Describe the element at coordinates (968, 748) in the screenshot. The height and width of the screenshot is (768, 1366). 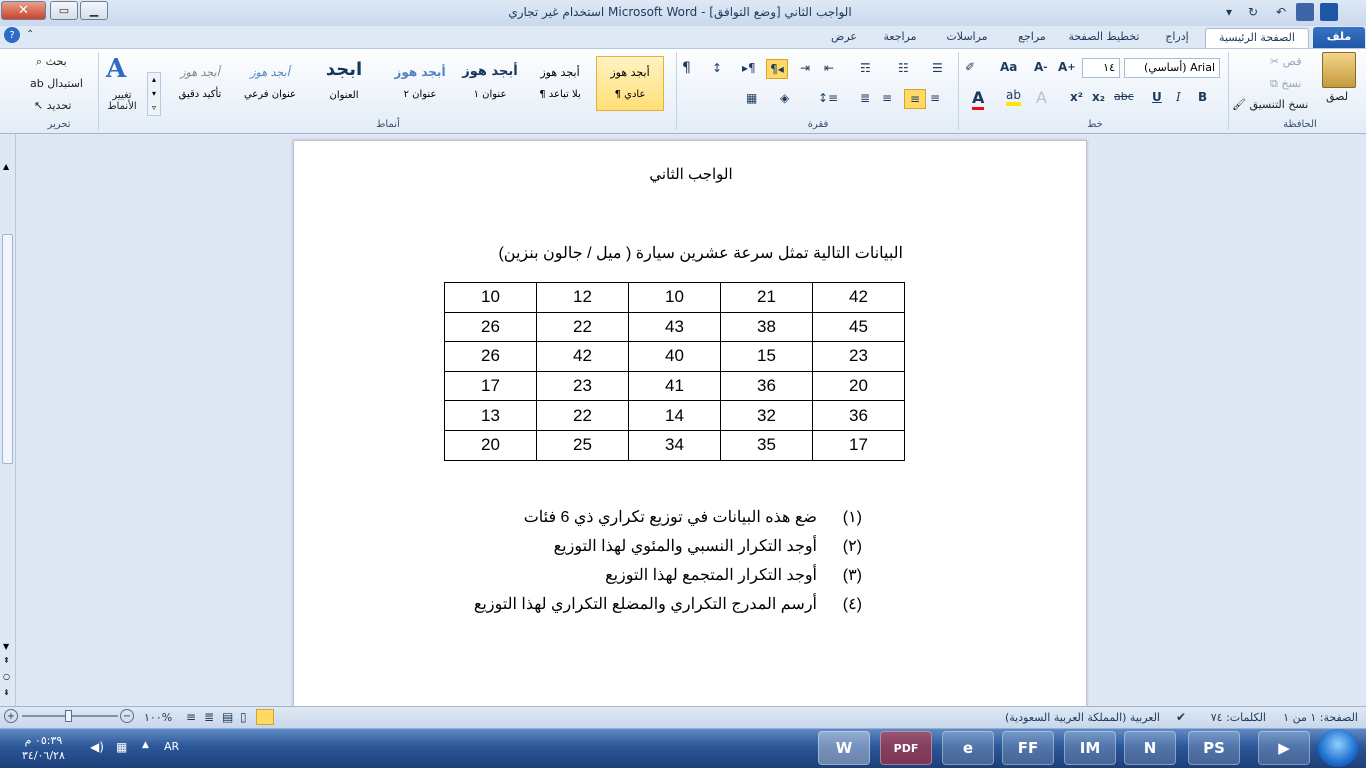
I see `taskbar-internet-explorer: e` at that location.